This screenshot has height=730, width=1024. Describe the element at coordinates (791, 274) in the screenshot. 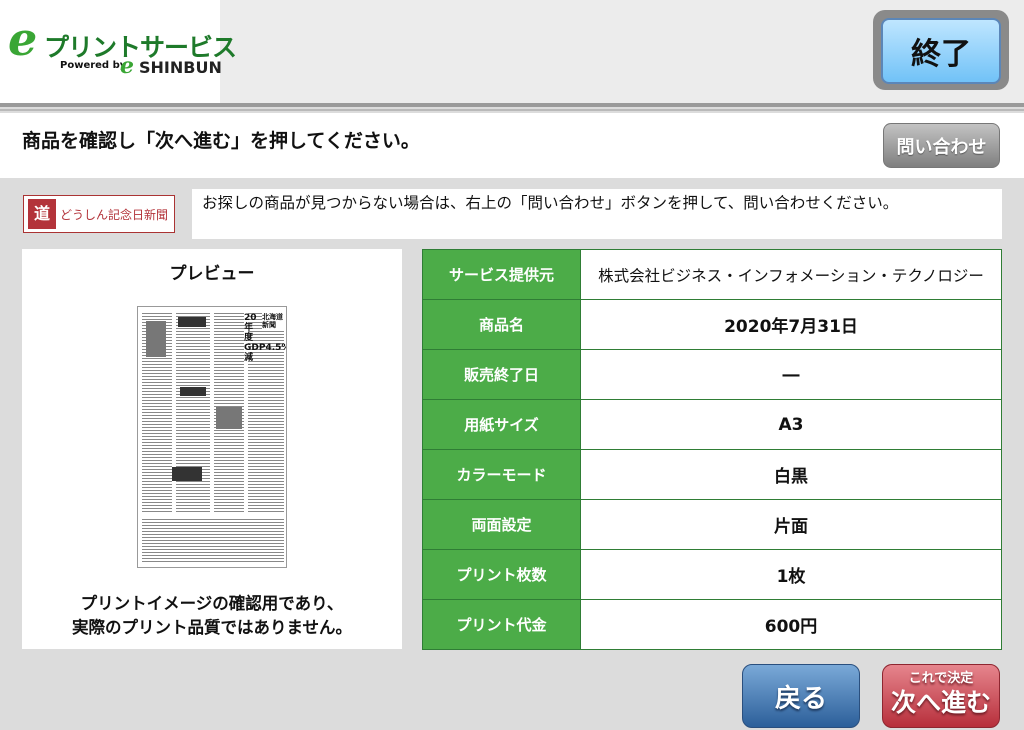

I see `detail-value: 株式会社ビジネス・インフォメーション・テクノロジー` at that location.